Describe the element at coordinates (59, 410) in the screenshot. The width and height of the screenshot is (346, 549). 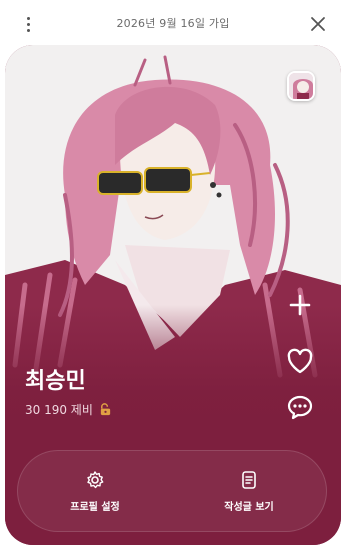
I see `count-text: 30 190 제비` at that location.